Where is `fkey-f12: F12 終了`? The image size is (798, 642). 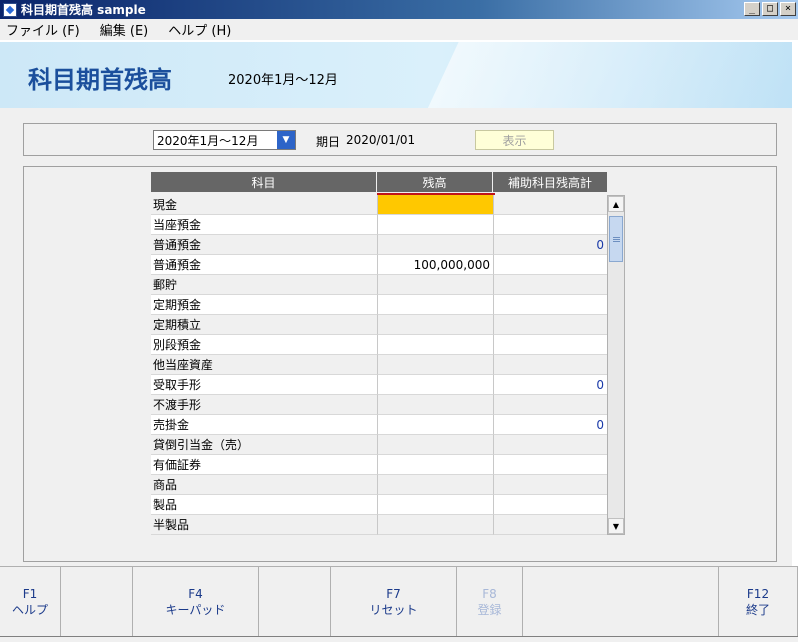 fkey-f12: F12 終了 is located at coordinates (758, 602).